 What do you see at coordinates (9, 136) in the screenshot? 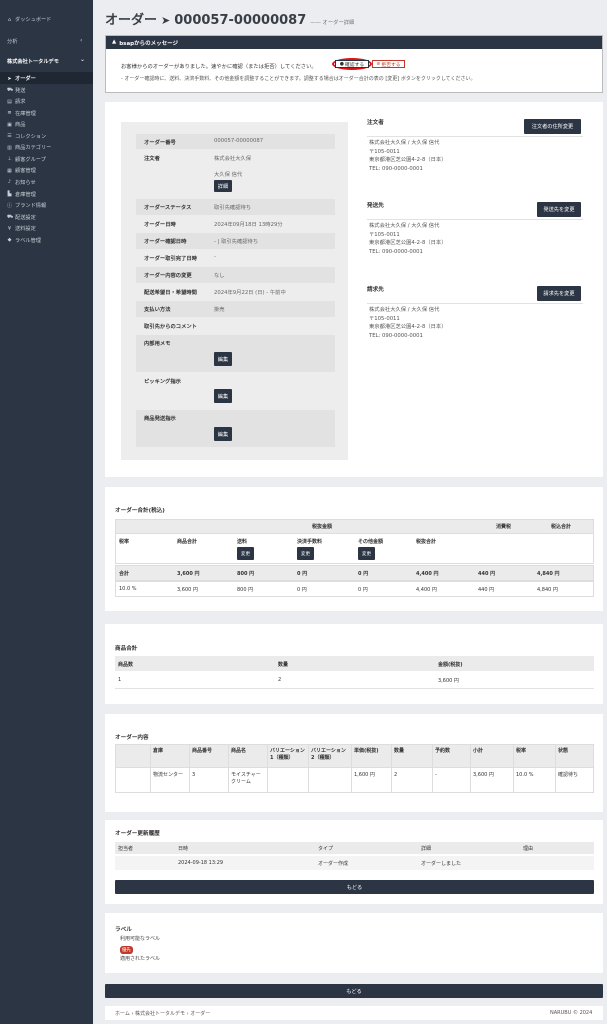
I see `bars-icon: ☰` at bounding box center [9, 136].